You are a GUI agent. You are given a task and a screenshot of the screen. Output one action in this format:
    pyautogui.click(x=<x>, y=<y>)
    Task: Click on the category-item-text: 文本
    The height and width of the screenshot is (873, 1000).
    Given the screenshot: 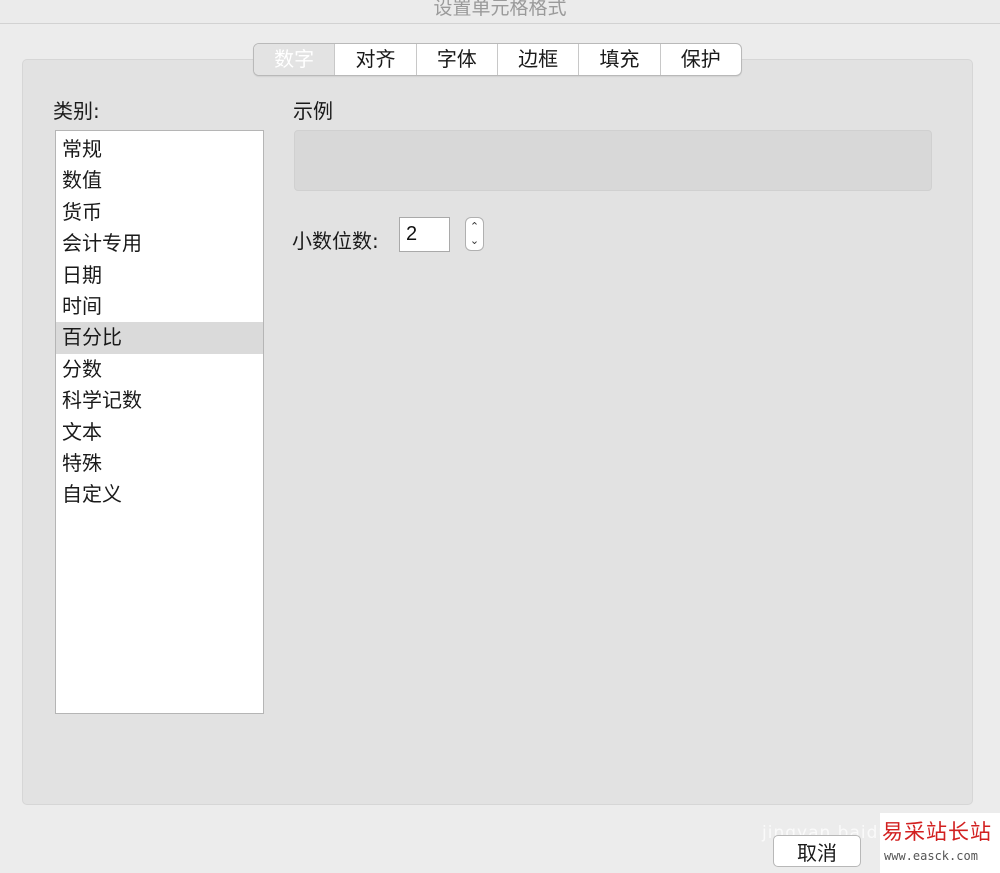 What is the action you would take?
    pyautogui.click(x=159, y=432)
    